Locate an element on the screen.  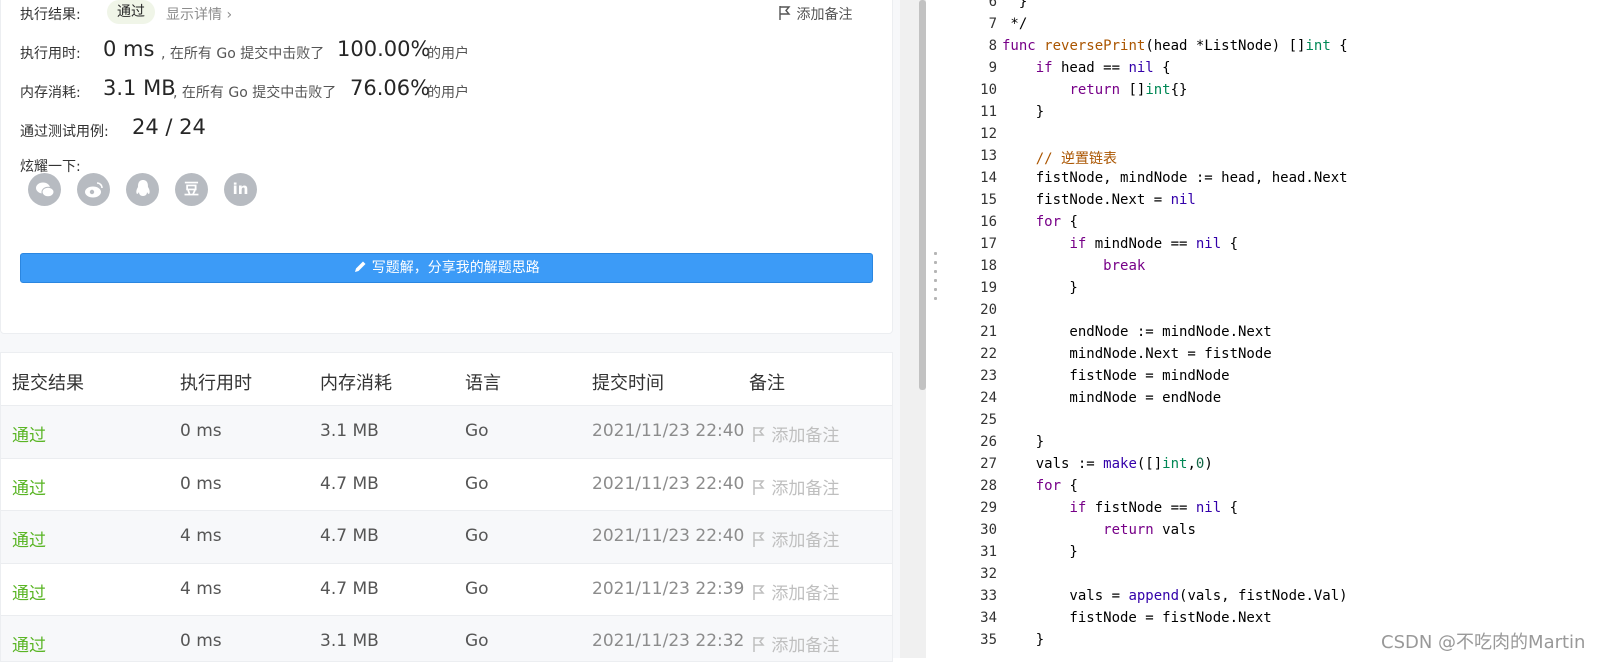
table-row: 通过 0 ms 4.7 MB Go 2021/11/23 22:40 添加备注 is located at coordinates (446, 484).